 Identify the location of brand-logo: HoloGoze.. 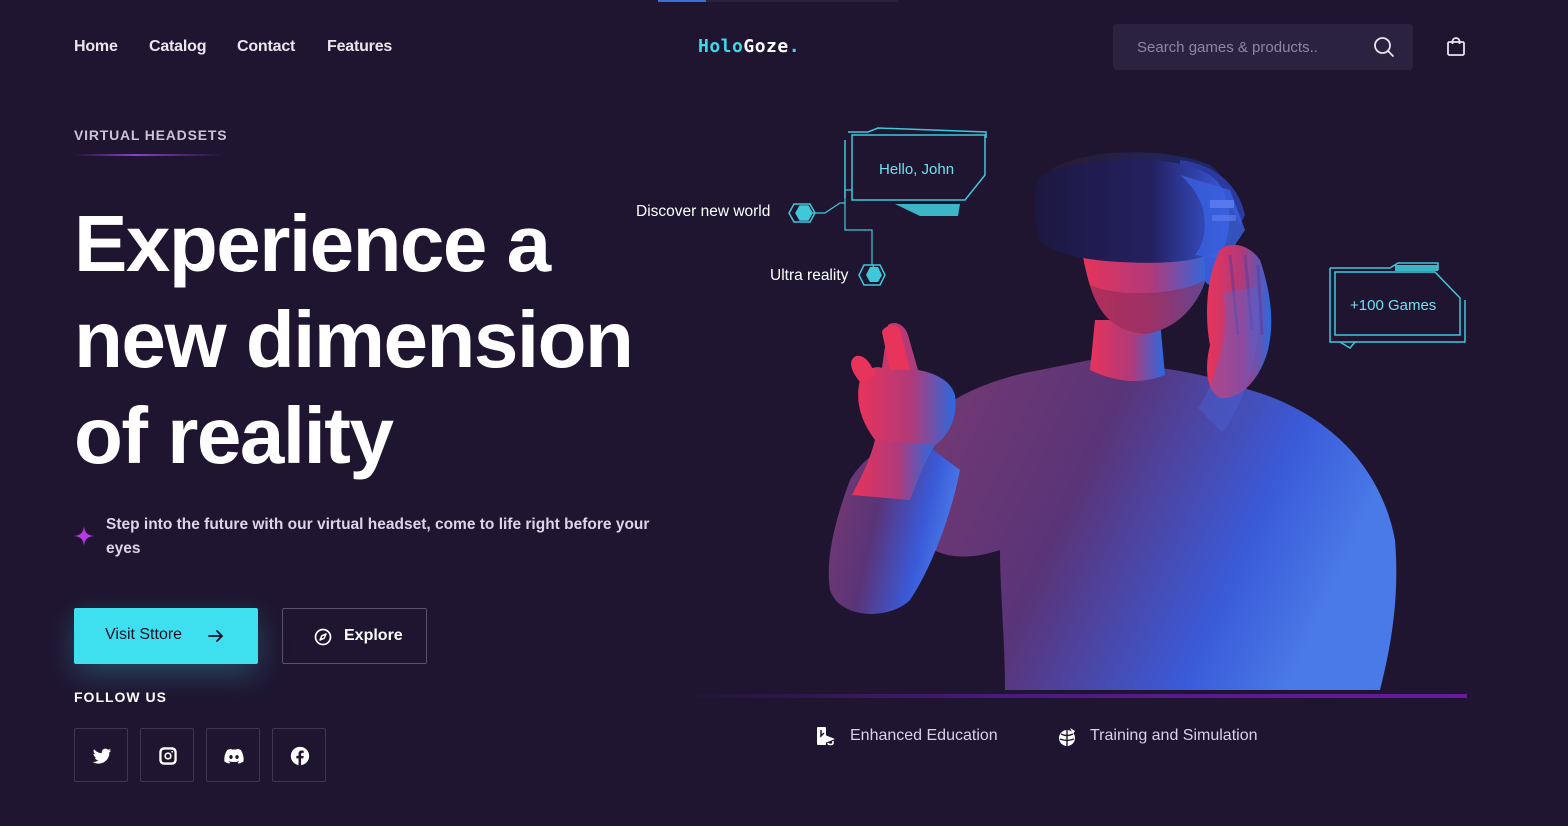
(749, 46).